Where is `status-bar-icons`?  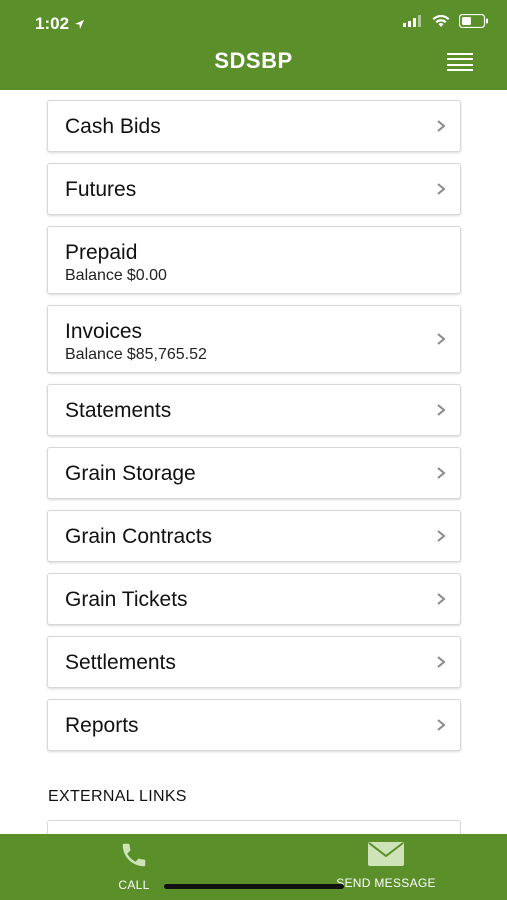 status-bar-icons is located at coordinates (446, 21).